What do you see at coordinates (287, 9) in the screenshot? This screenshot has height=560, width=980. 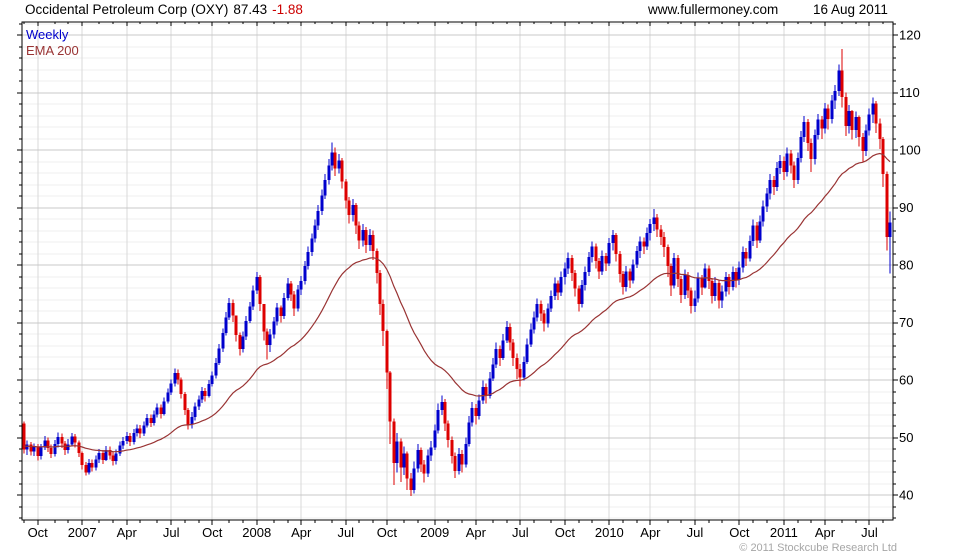 I see `price-change: -1.88` at bounding box center [287, 9].